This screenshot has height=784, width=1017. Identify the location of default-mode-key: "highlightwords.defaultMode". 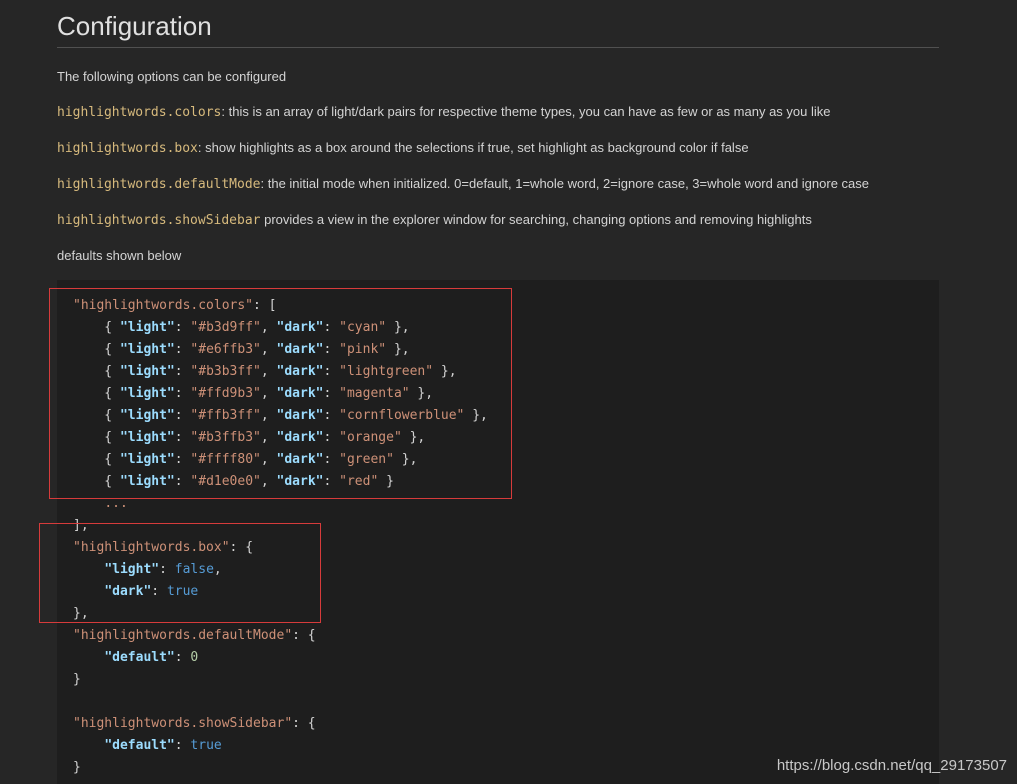
(183, 635).